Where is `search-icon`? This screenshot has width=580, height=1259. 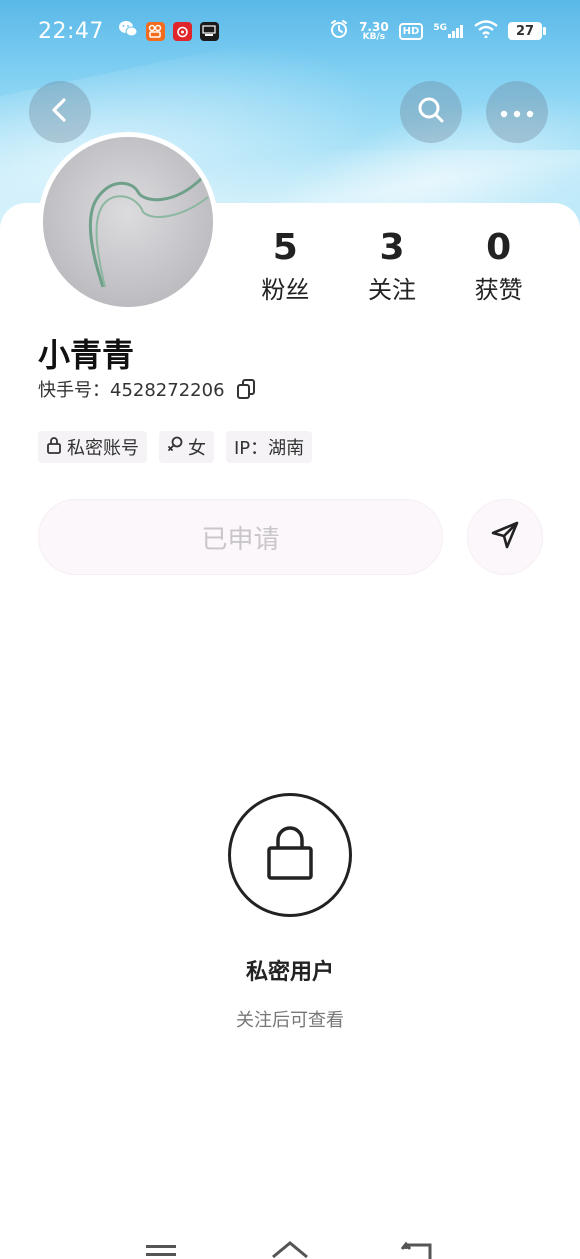 search-icon is located at coordinates (431, 112).